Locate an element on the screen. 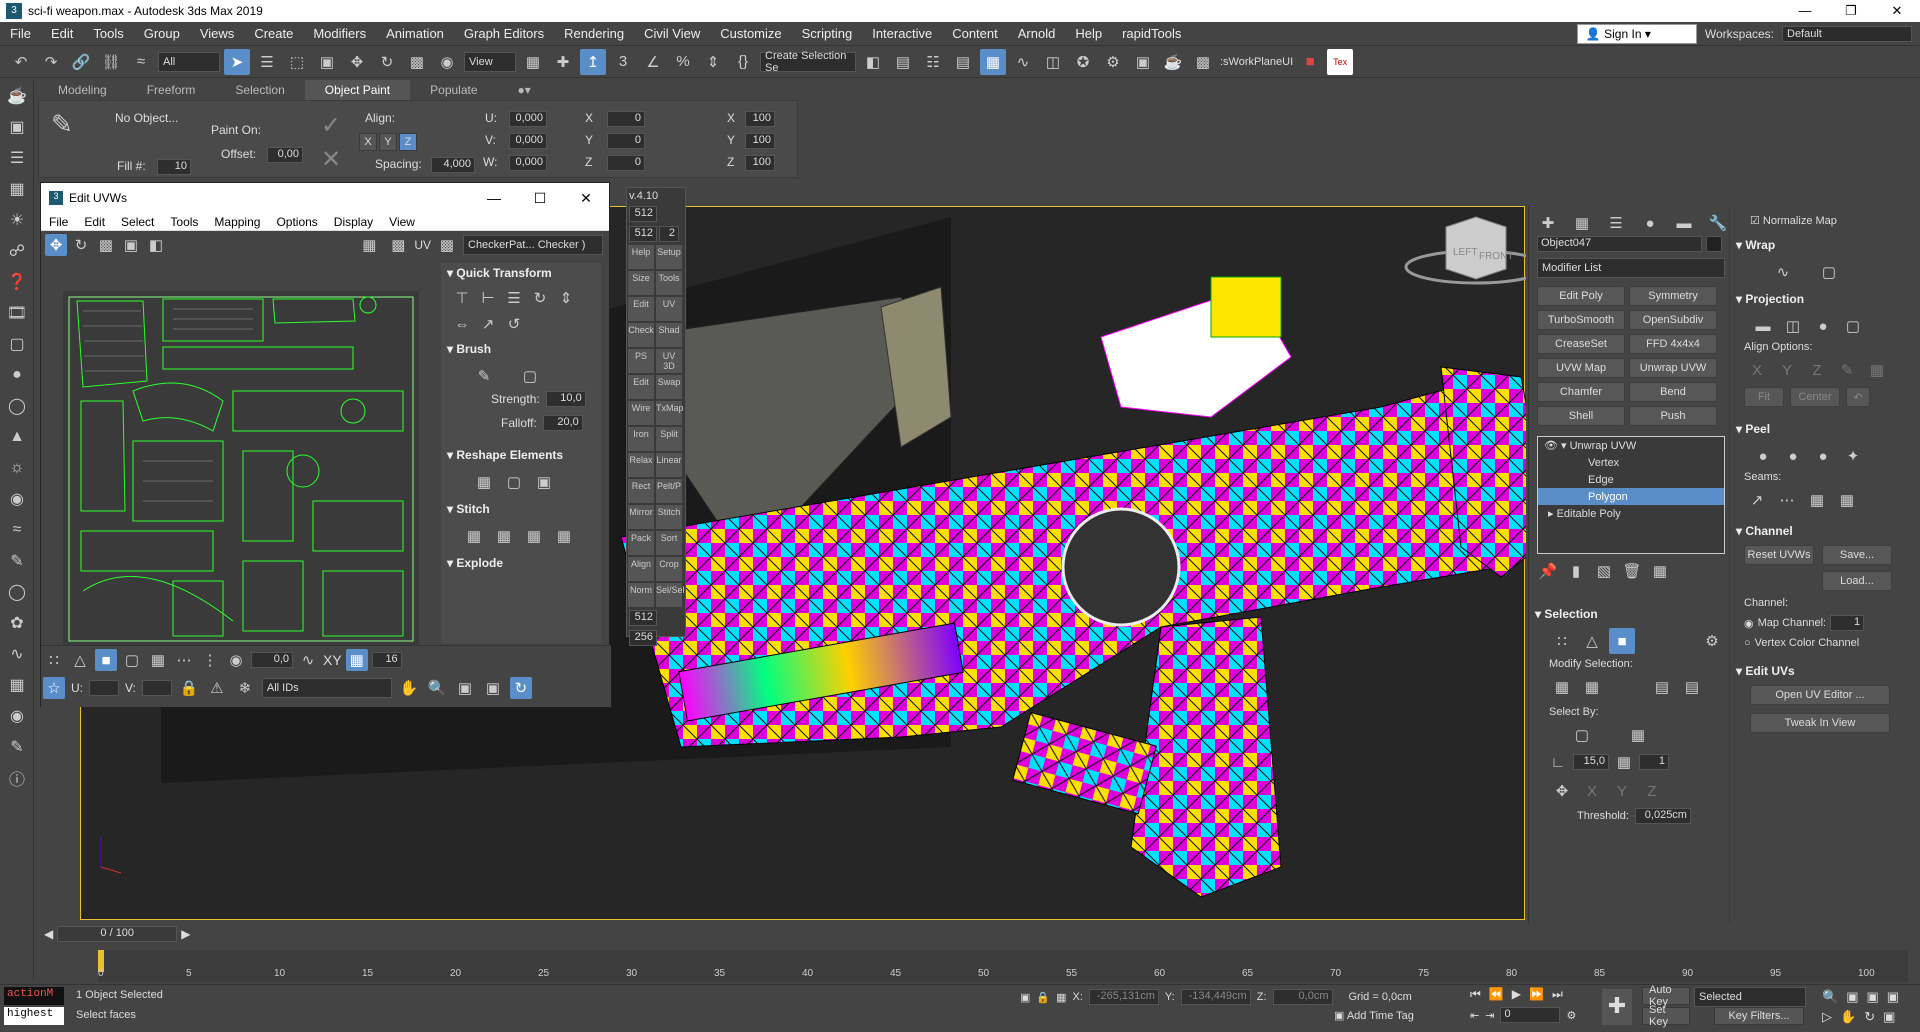  tt-uv3d: UV 3D is located at coordinates (669, 361).